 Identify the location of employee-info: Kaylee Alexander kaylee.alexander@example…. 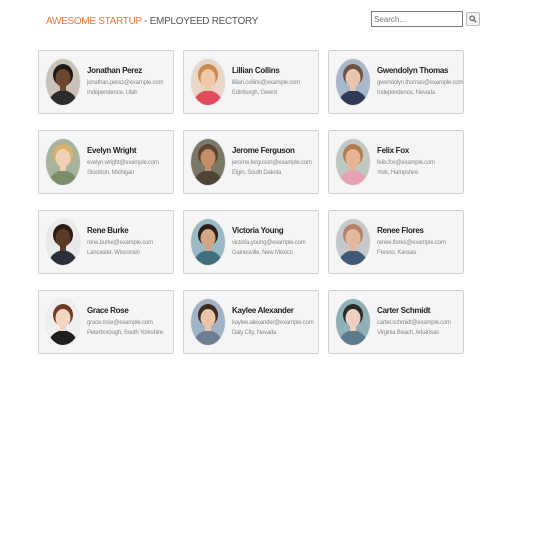
(275, 322).